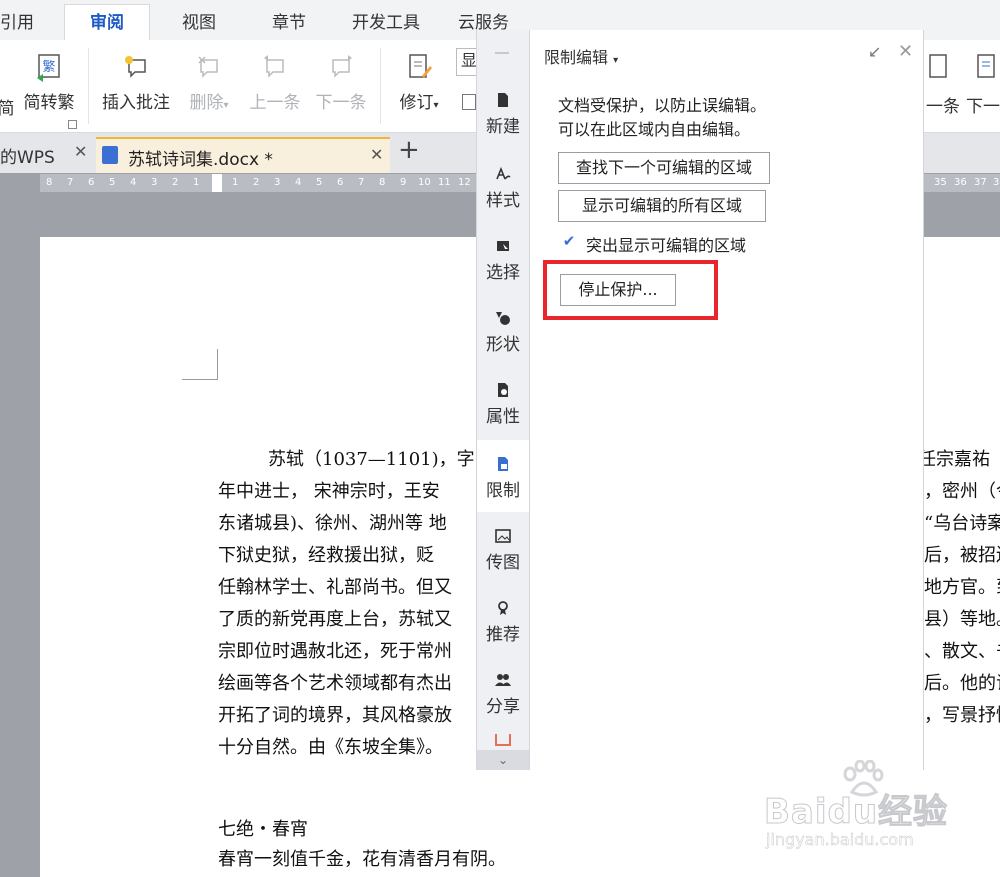  I want to click on previous-comment-label: 上一条, so click(275, 103).